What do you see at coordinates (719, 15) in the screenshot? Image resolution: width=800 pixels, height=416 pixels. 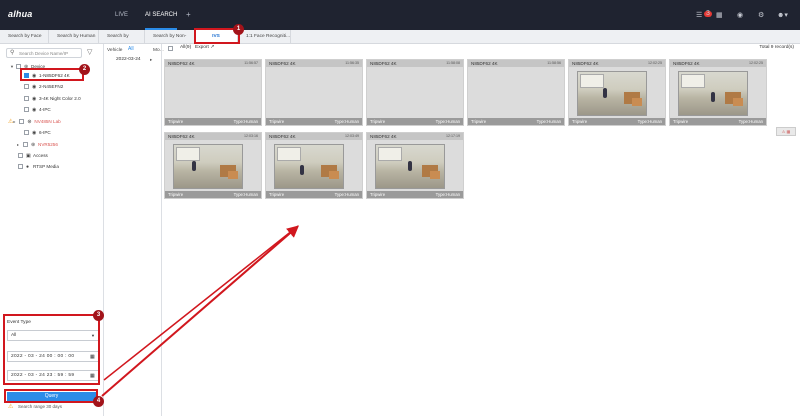 I see `door-icon: ▦` at bounding box center [719, 15].